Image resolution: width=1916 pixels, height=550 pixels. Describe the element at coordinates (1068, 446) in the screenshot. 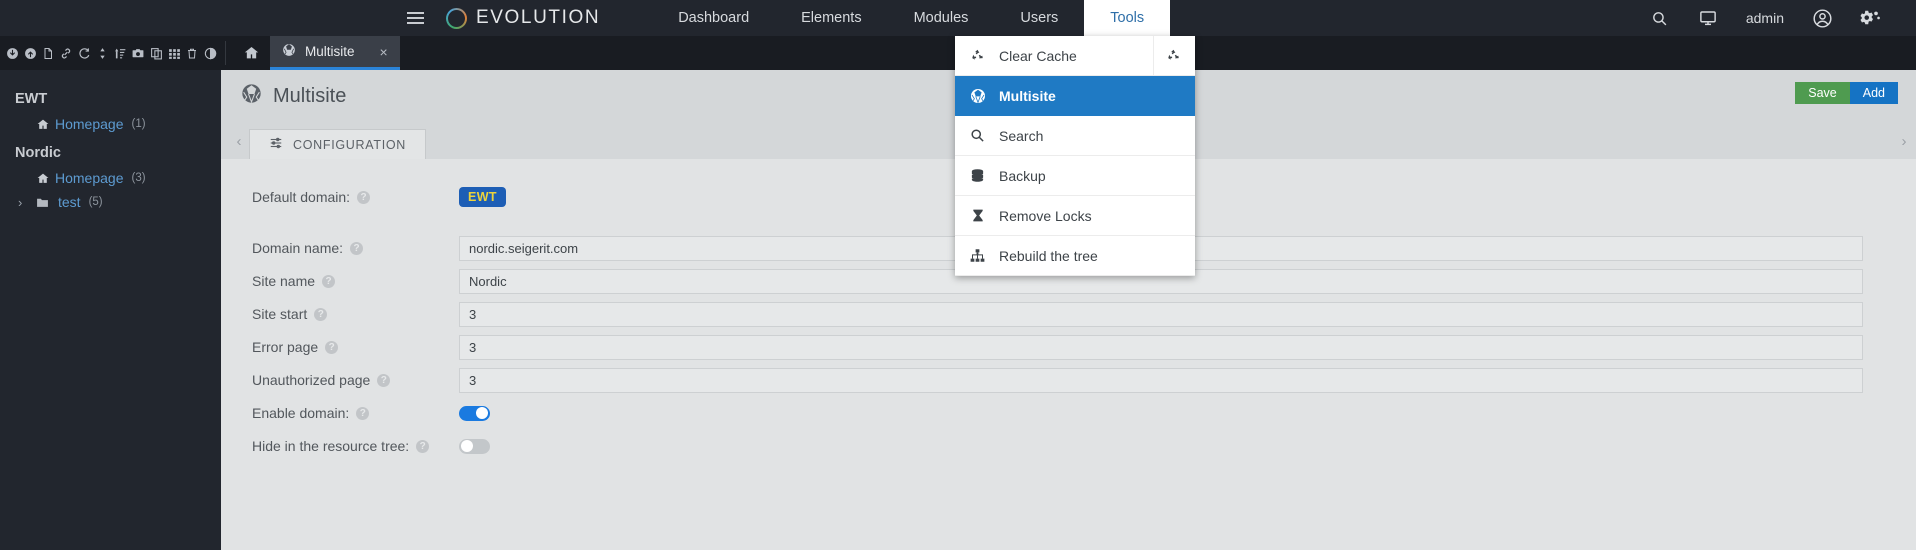

I see `form-row-hide-in-resource-tree: Hide in the resource tree: ?` at that location.